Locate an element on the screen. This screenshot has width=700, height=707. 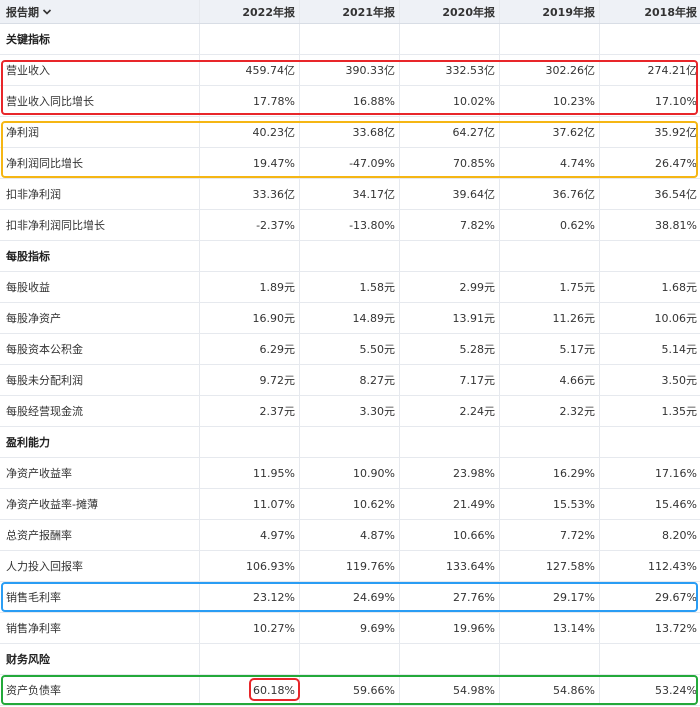
value-cell: 10.27% is located at coordinates (250, 628).